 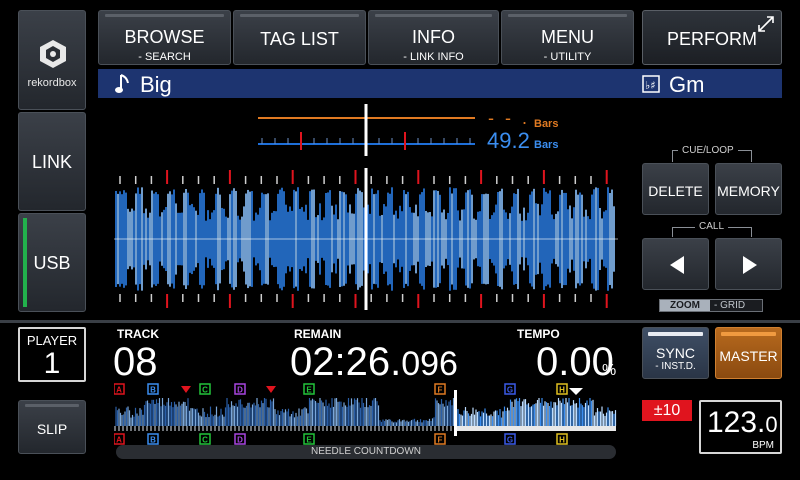 I want to click on menu-button: MENU - UTILITY, so click(x=567, y=37).